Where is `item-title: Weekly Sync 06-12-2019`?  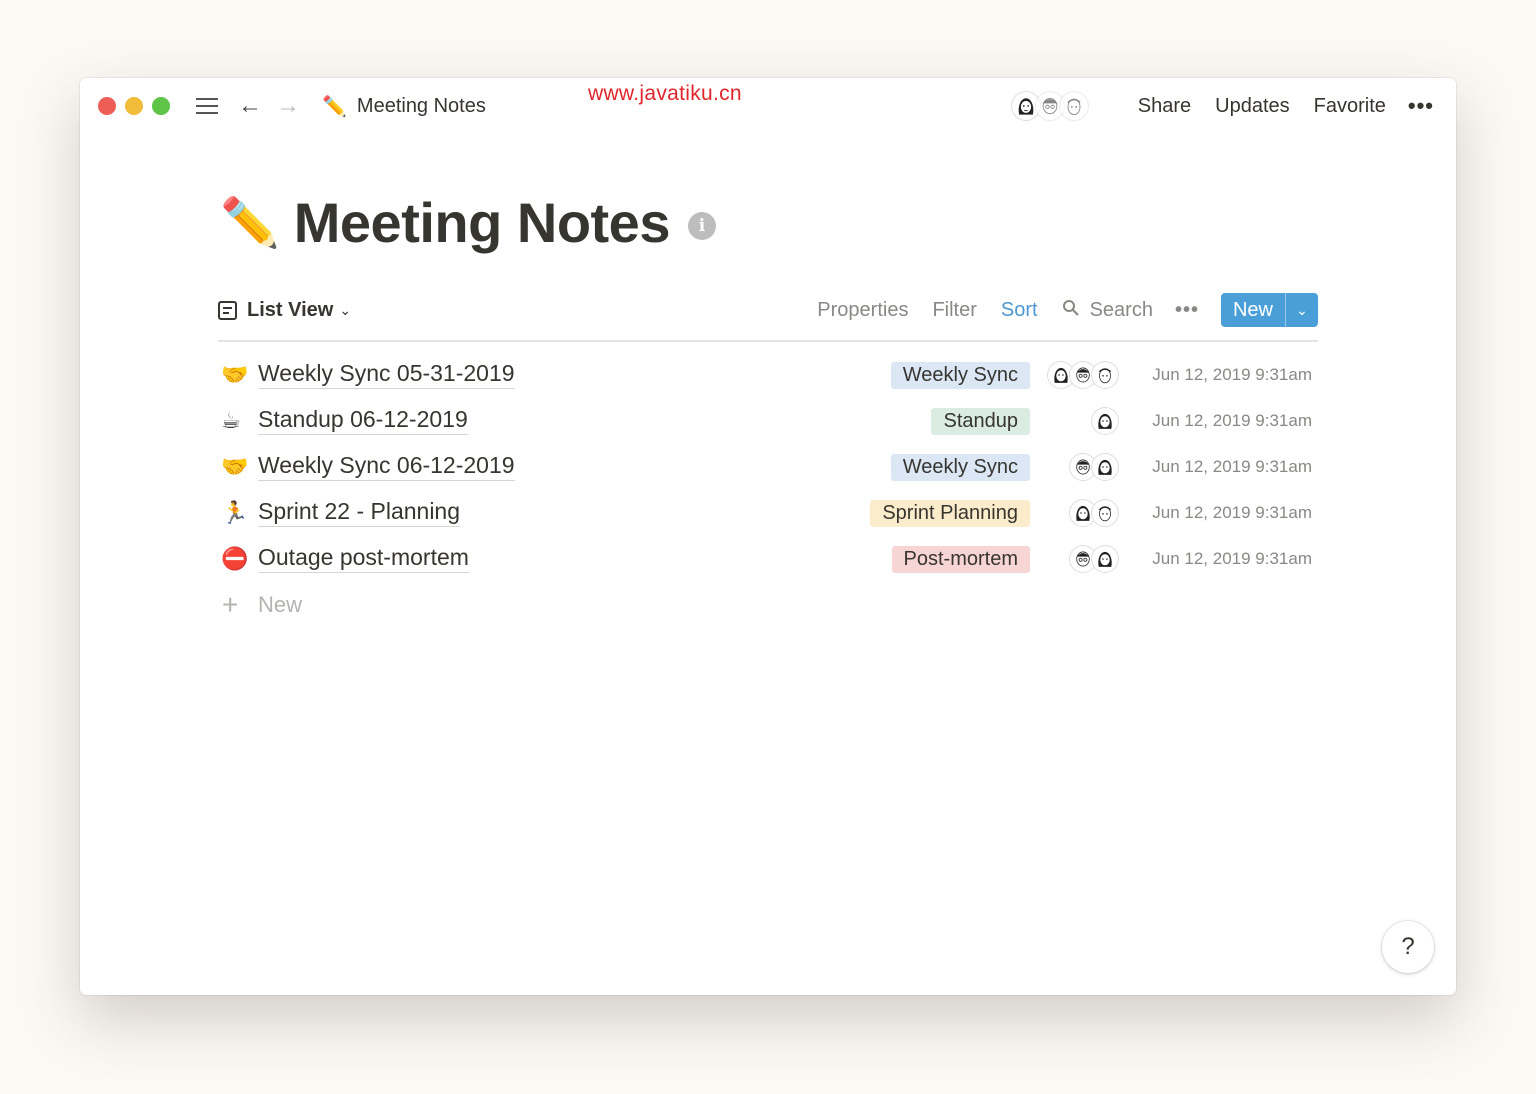
item-title: Weekly Sync 06-12-2019 is located at coordinates (386, 467).